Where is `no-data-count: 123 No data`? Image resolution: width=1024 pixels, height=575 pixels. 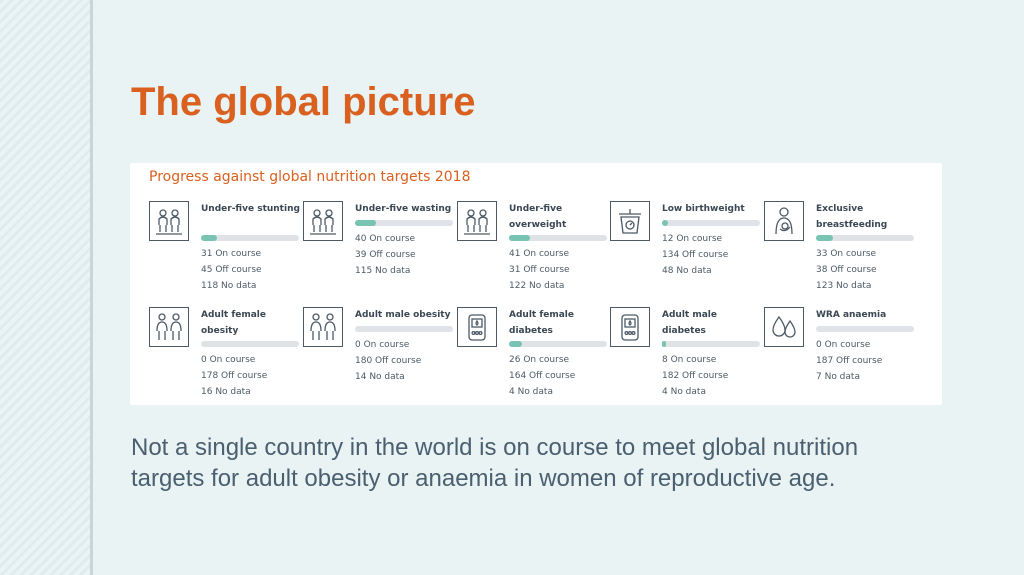
no-data-count: 123 No data is located at coordinates (844, 286).